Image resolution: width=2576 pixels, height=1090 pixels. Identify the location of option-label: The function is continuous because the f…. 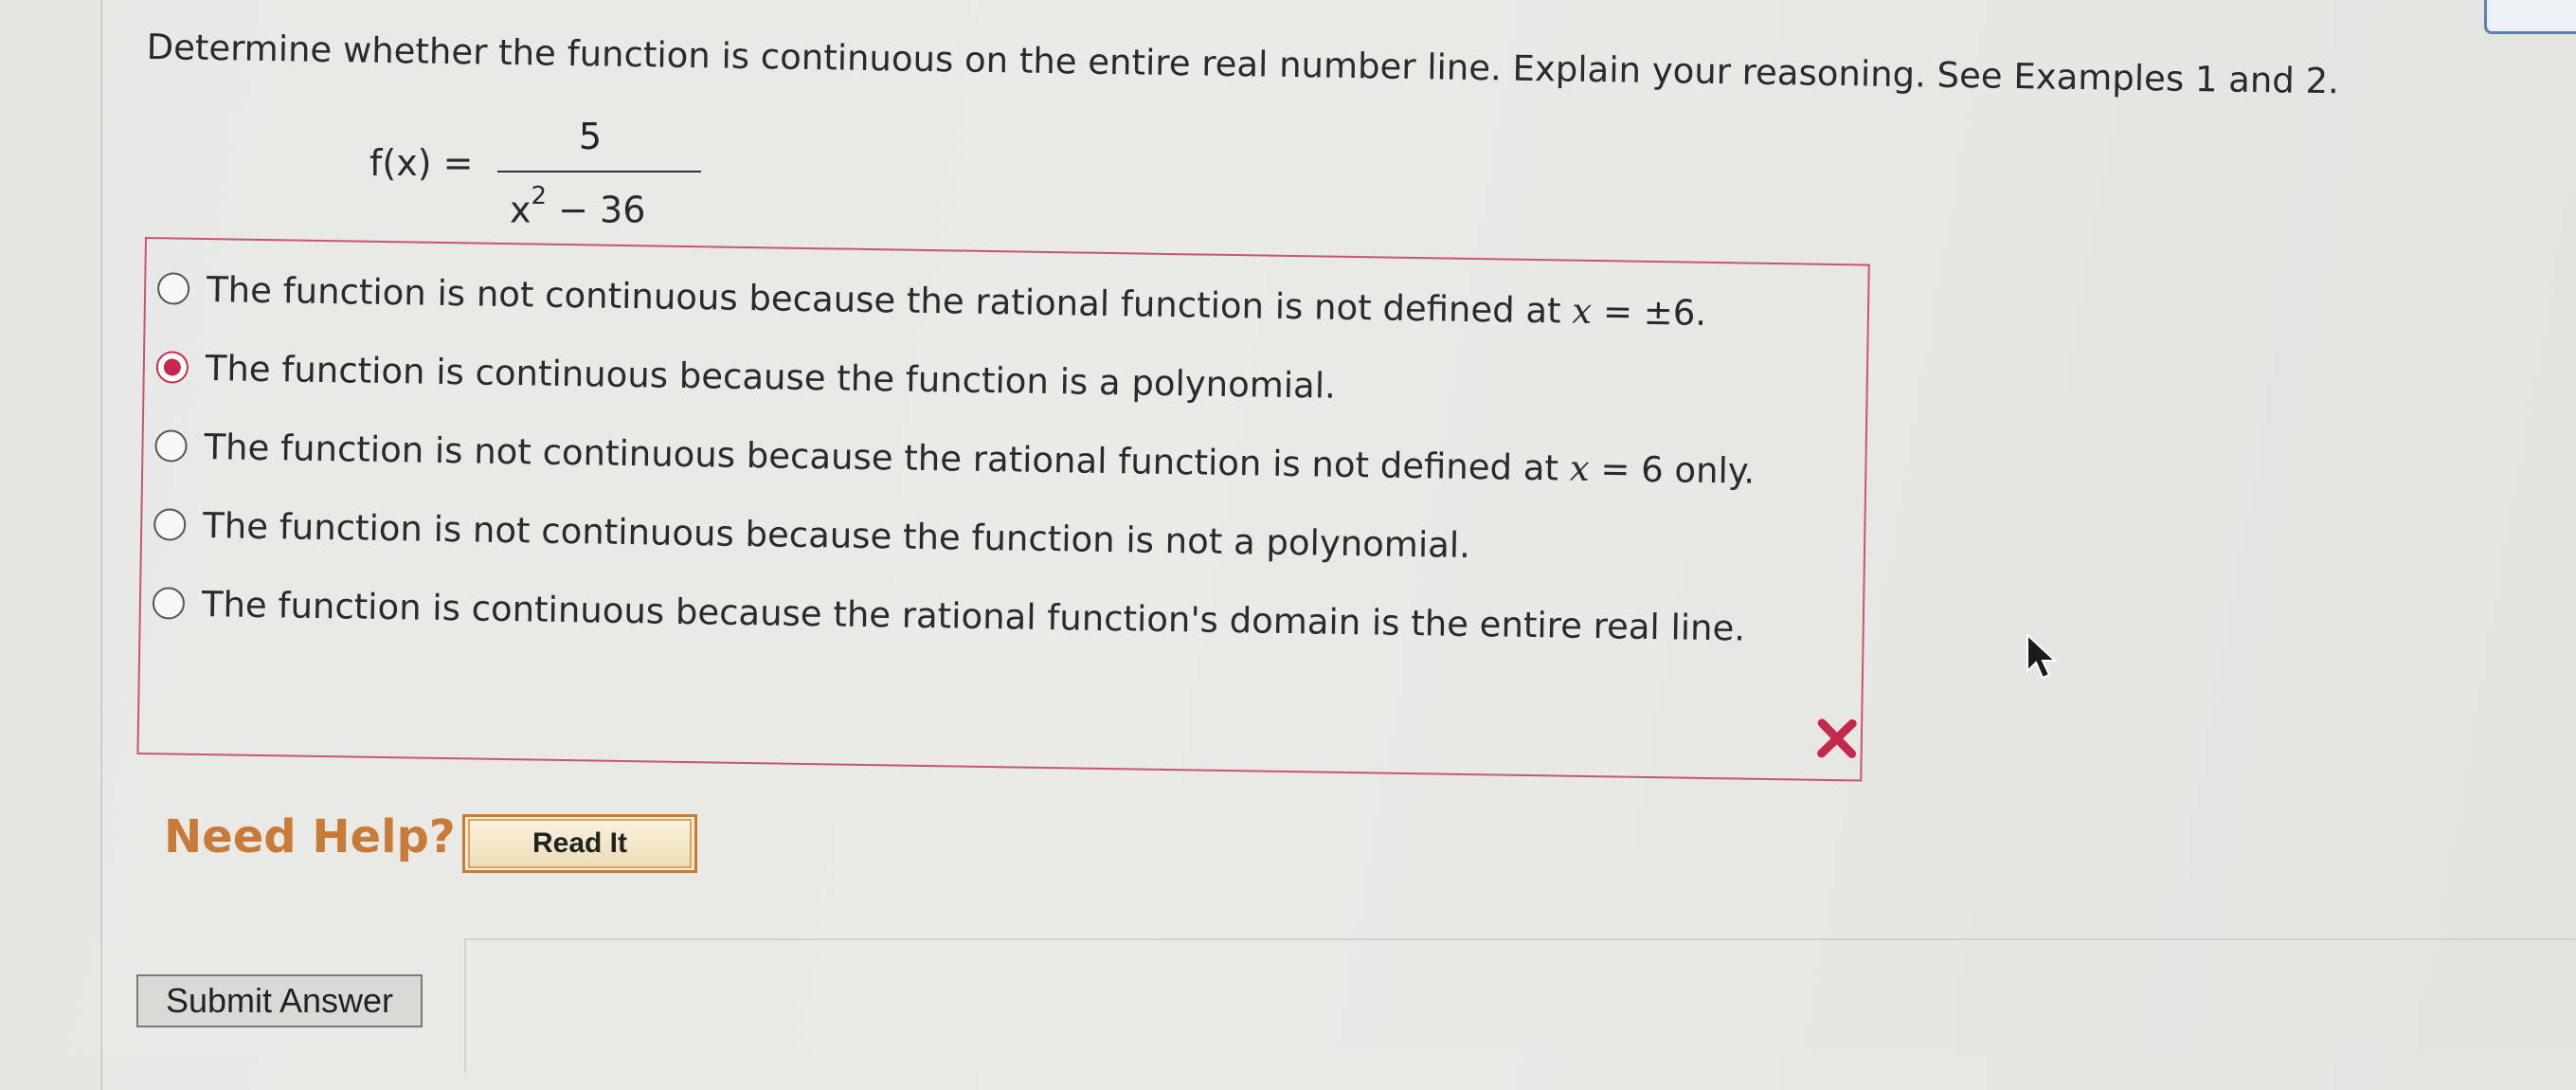
(771, 377).